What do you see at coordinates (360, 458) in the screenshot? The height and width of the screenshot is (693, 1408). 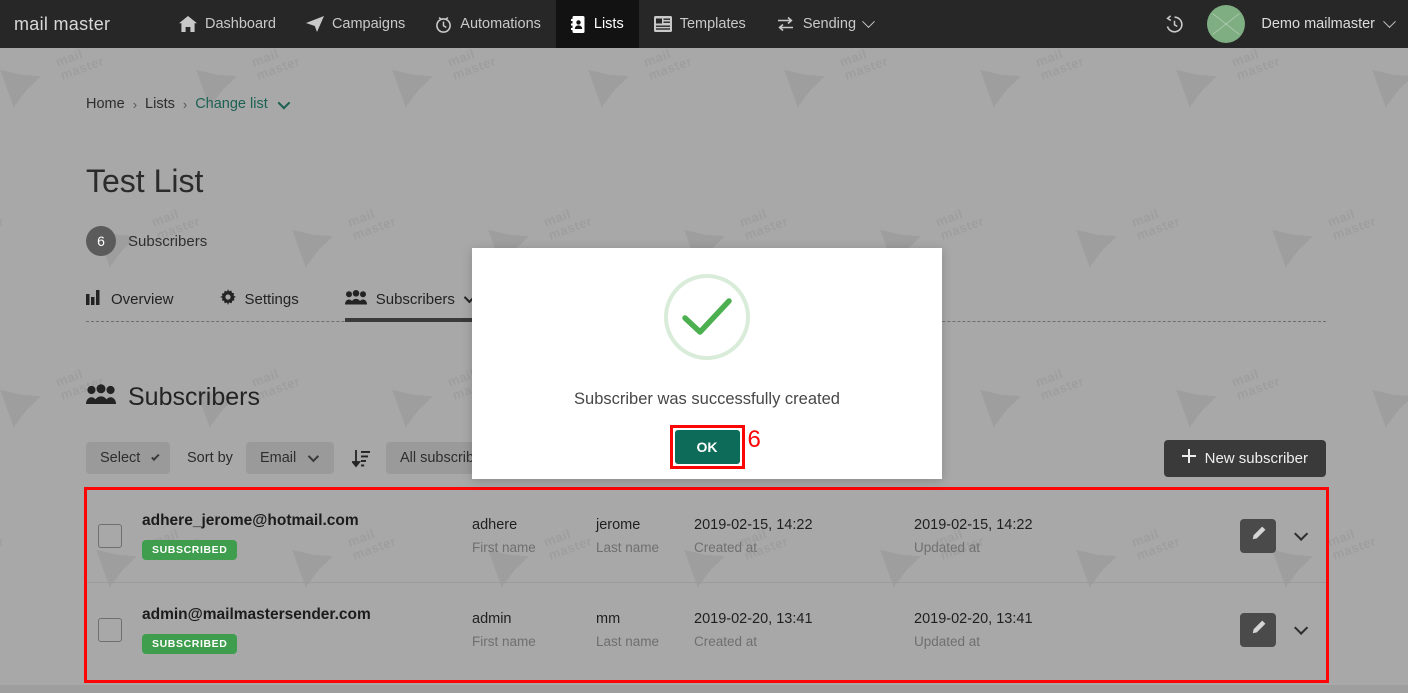 I see `sort-descending-icon` at bounding box center [360, 458].